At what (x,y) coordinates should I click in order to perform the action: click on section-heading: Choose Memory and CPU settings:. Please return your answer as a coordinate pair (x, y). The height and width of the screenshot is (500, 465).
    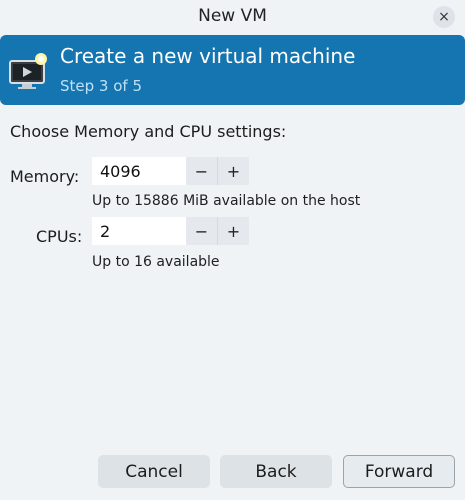
    Looking at the image, I should click on (148, 131).